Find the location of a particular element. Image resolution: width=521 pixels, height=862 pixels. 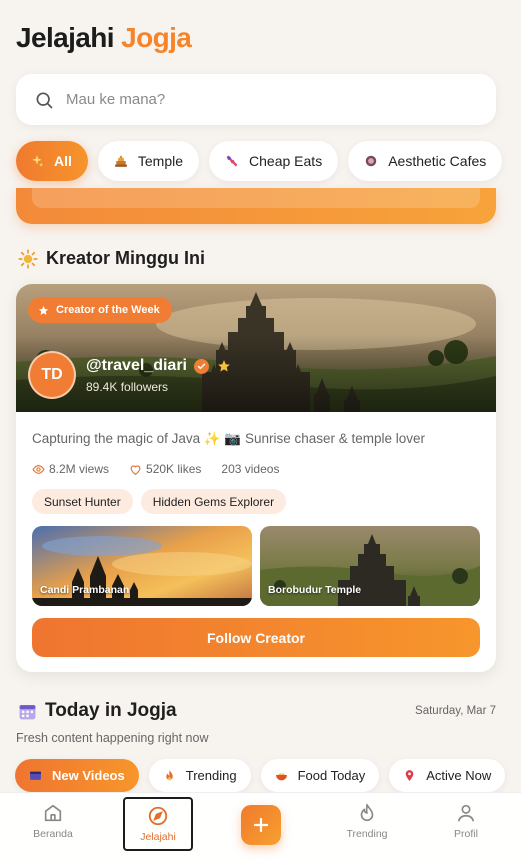

views-count: 8.2M views is located at coordinates (79, 469).